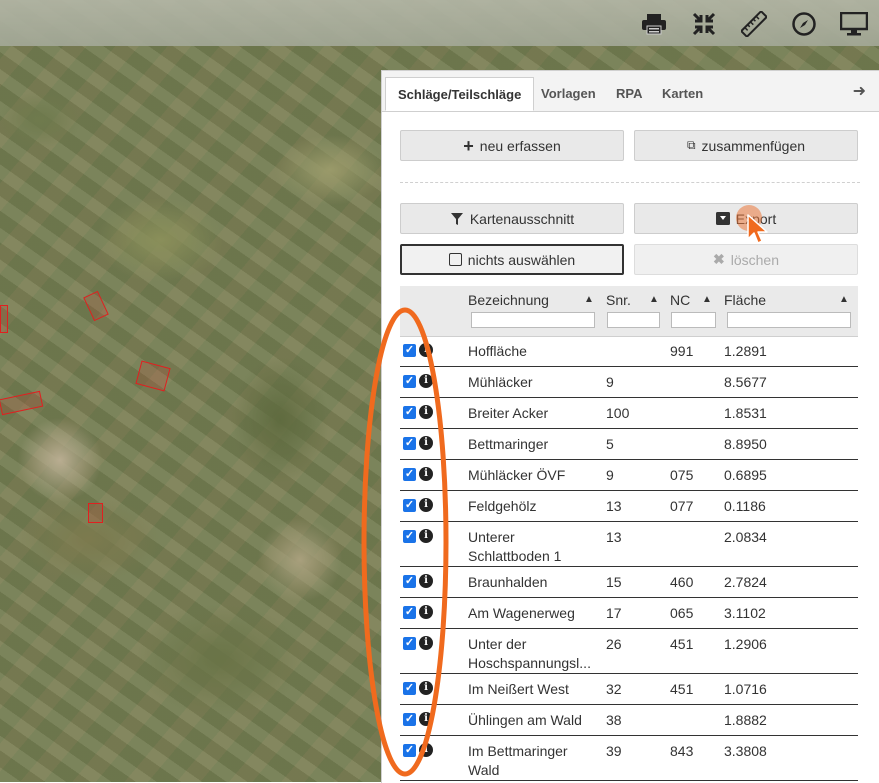  I want to click on print-icon, so click(654, 24).